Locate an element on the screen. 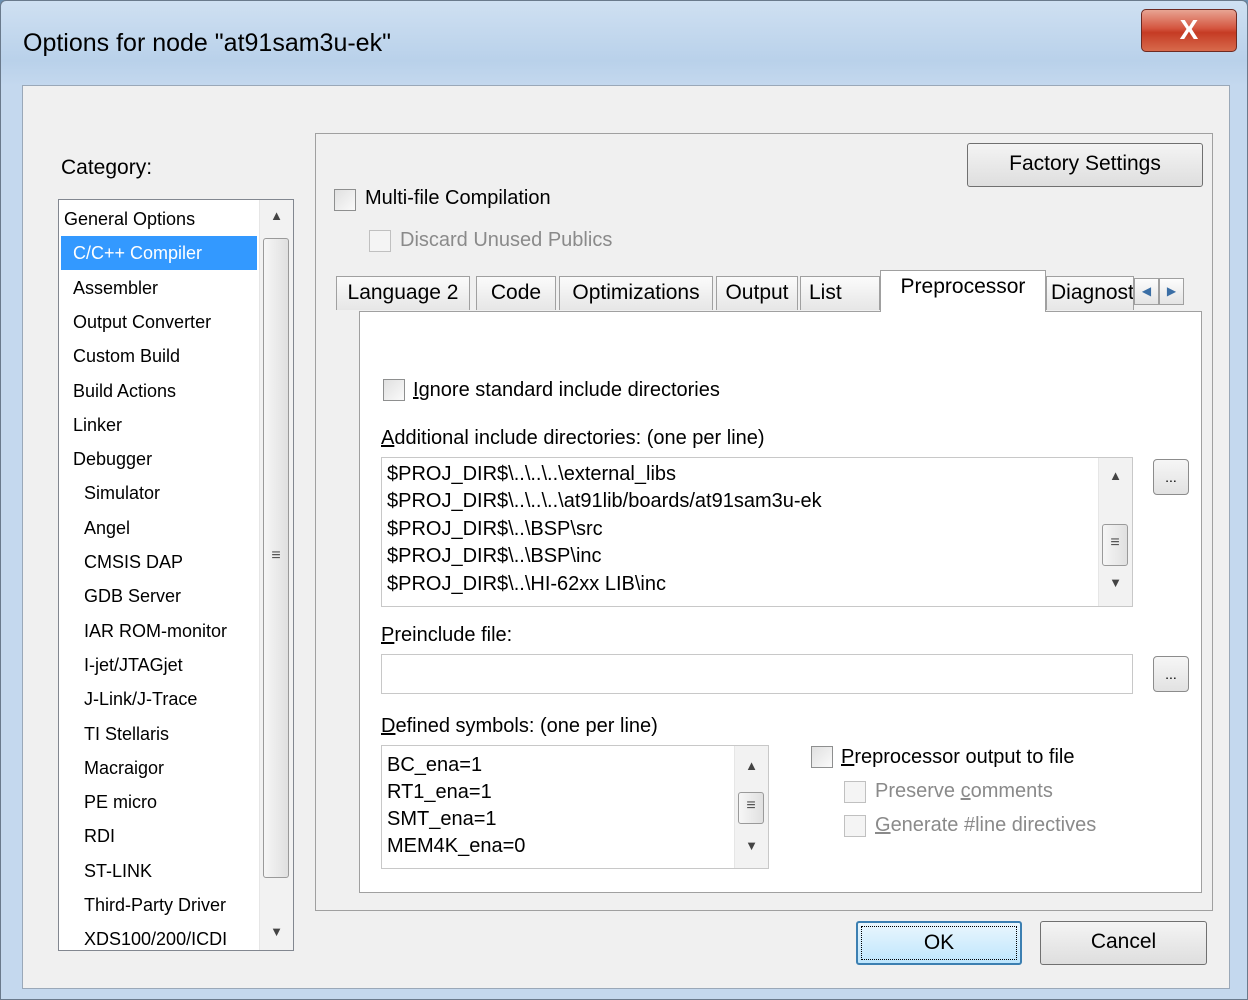  line-directives-label: Generate #line directives is located at coordinates (986, 825).